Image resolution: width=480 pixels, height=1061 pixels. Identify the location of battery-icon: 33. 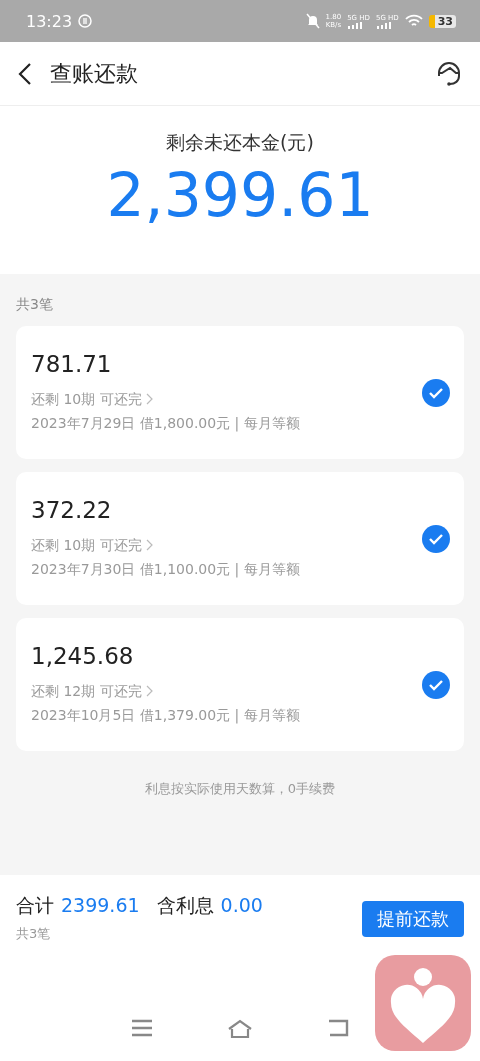
(442, 21).